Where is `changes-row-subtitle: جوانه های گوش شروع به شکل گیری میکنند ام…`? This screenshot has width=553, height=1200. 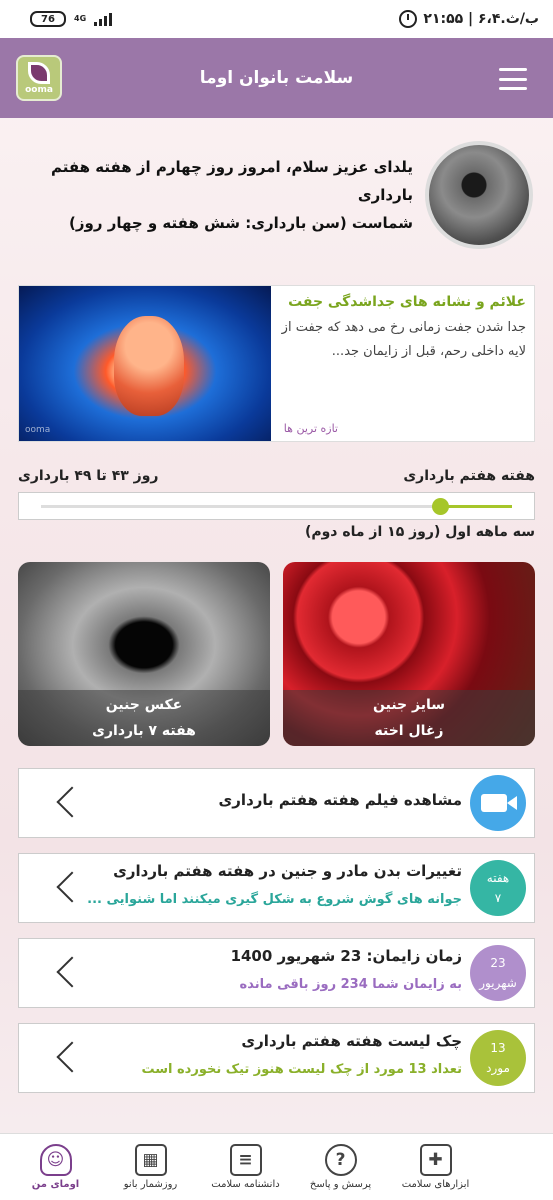 changes-row-subtitle: جوانه های گوش شروع به شکل گیری میکنند ام… is located at coordinates (274, 899).